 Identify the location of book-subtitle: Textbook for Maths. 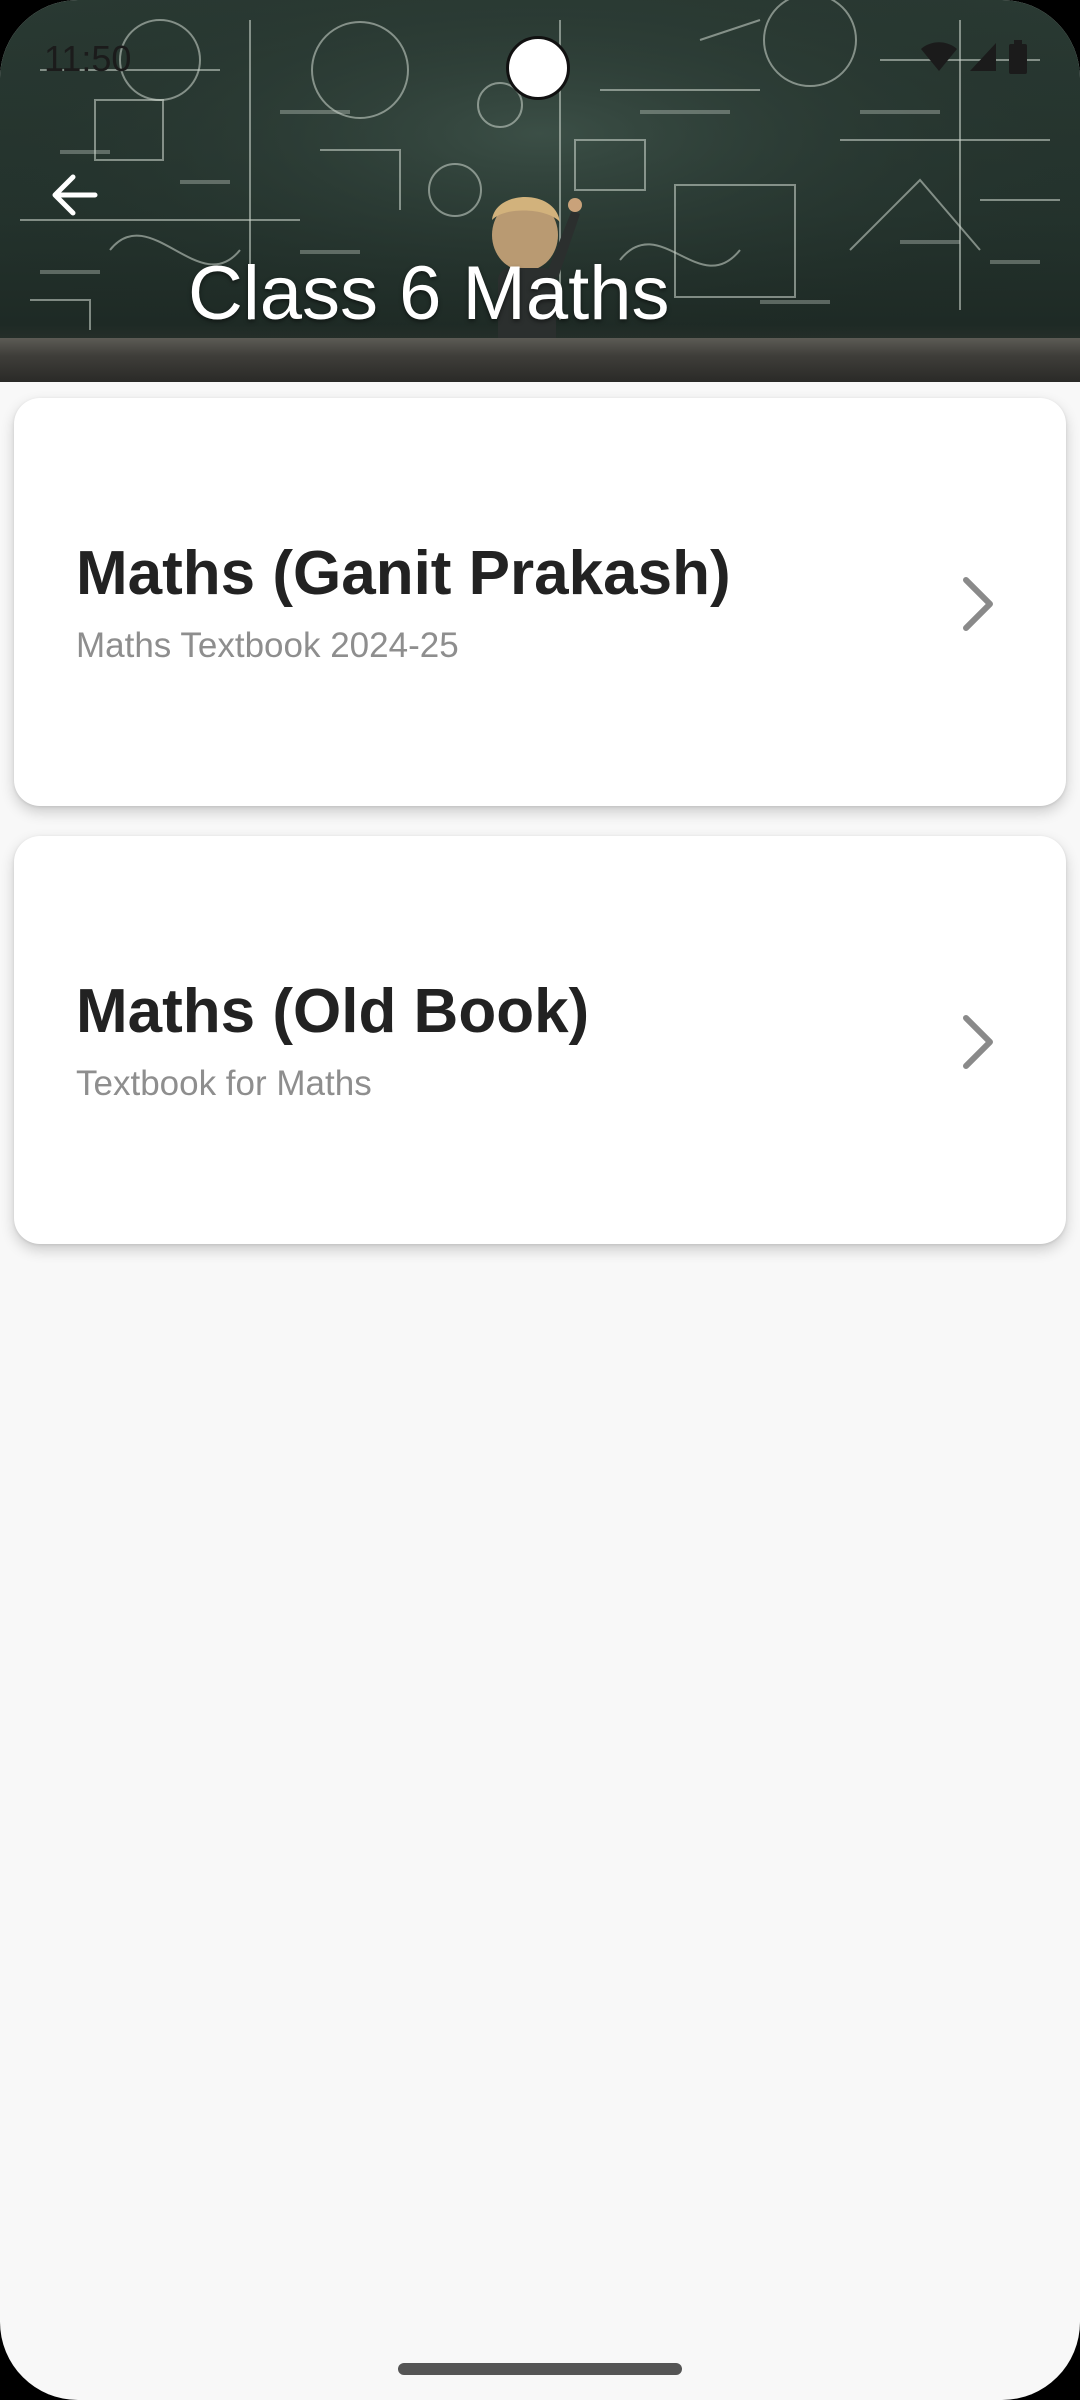
(224, 1083).